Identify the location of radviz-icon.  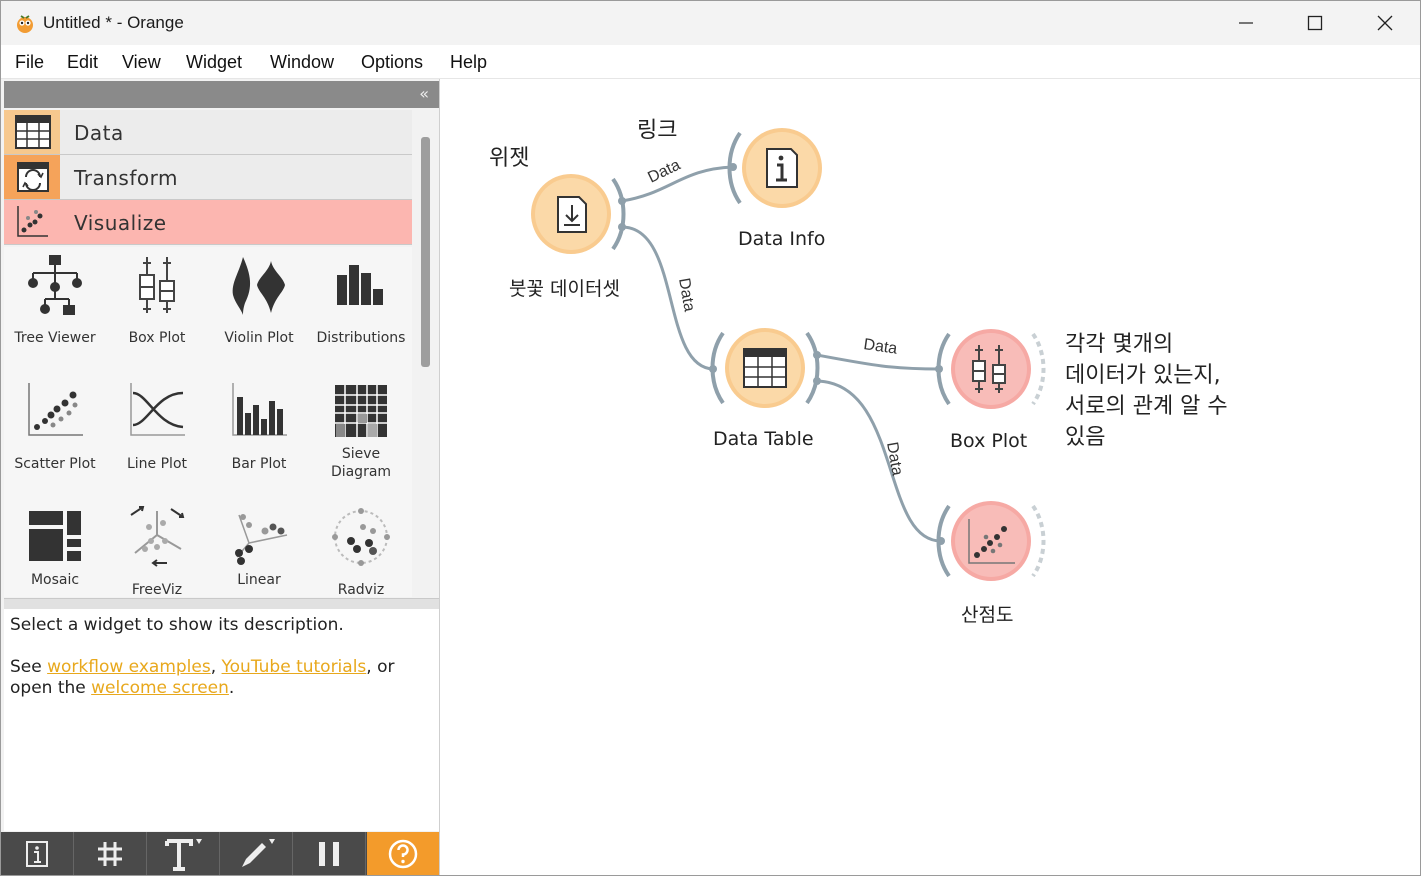
(361, 537).